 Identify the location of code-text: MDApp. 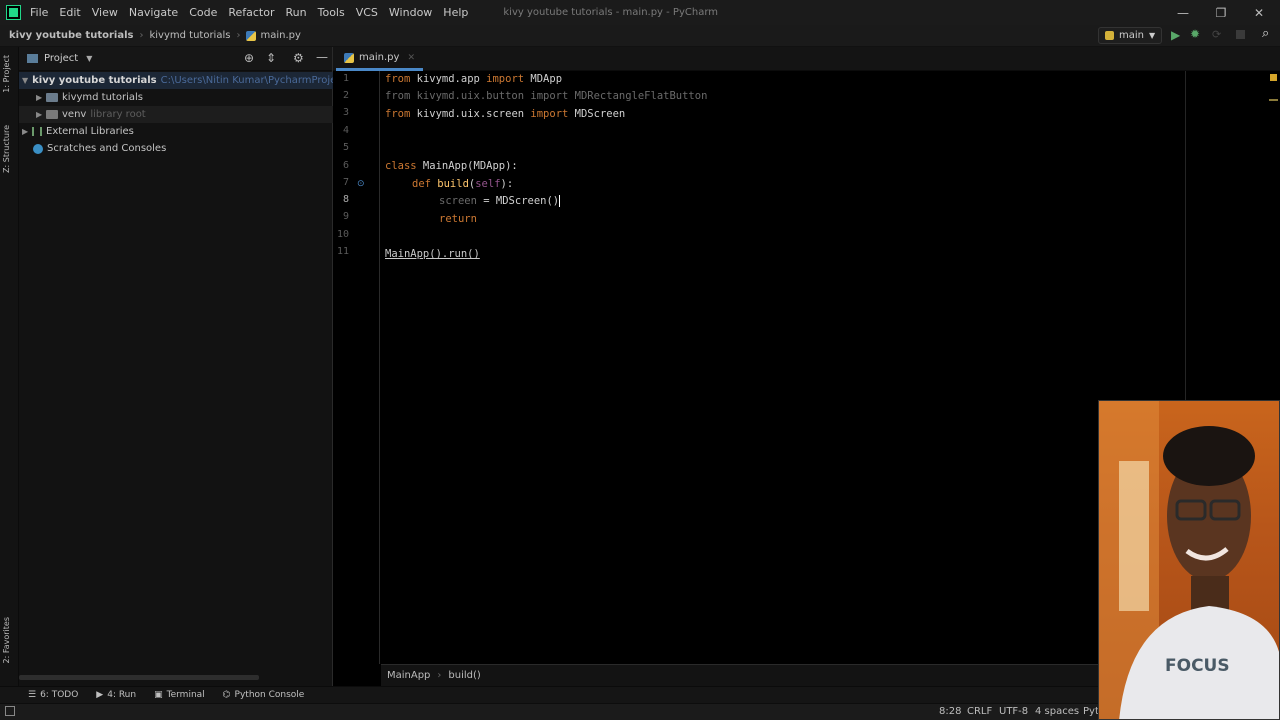
(543, 79).